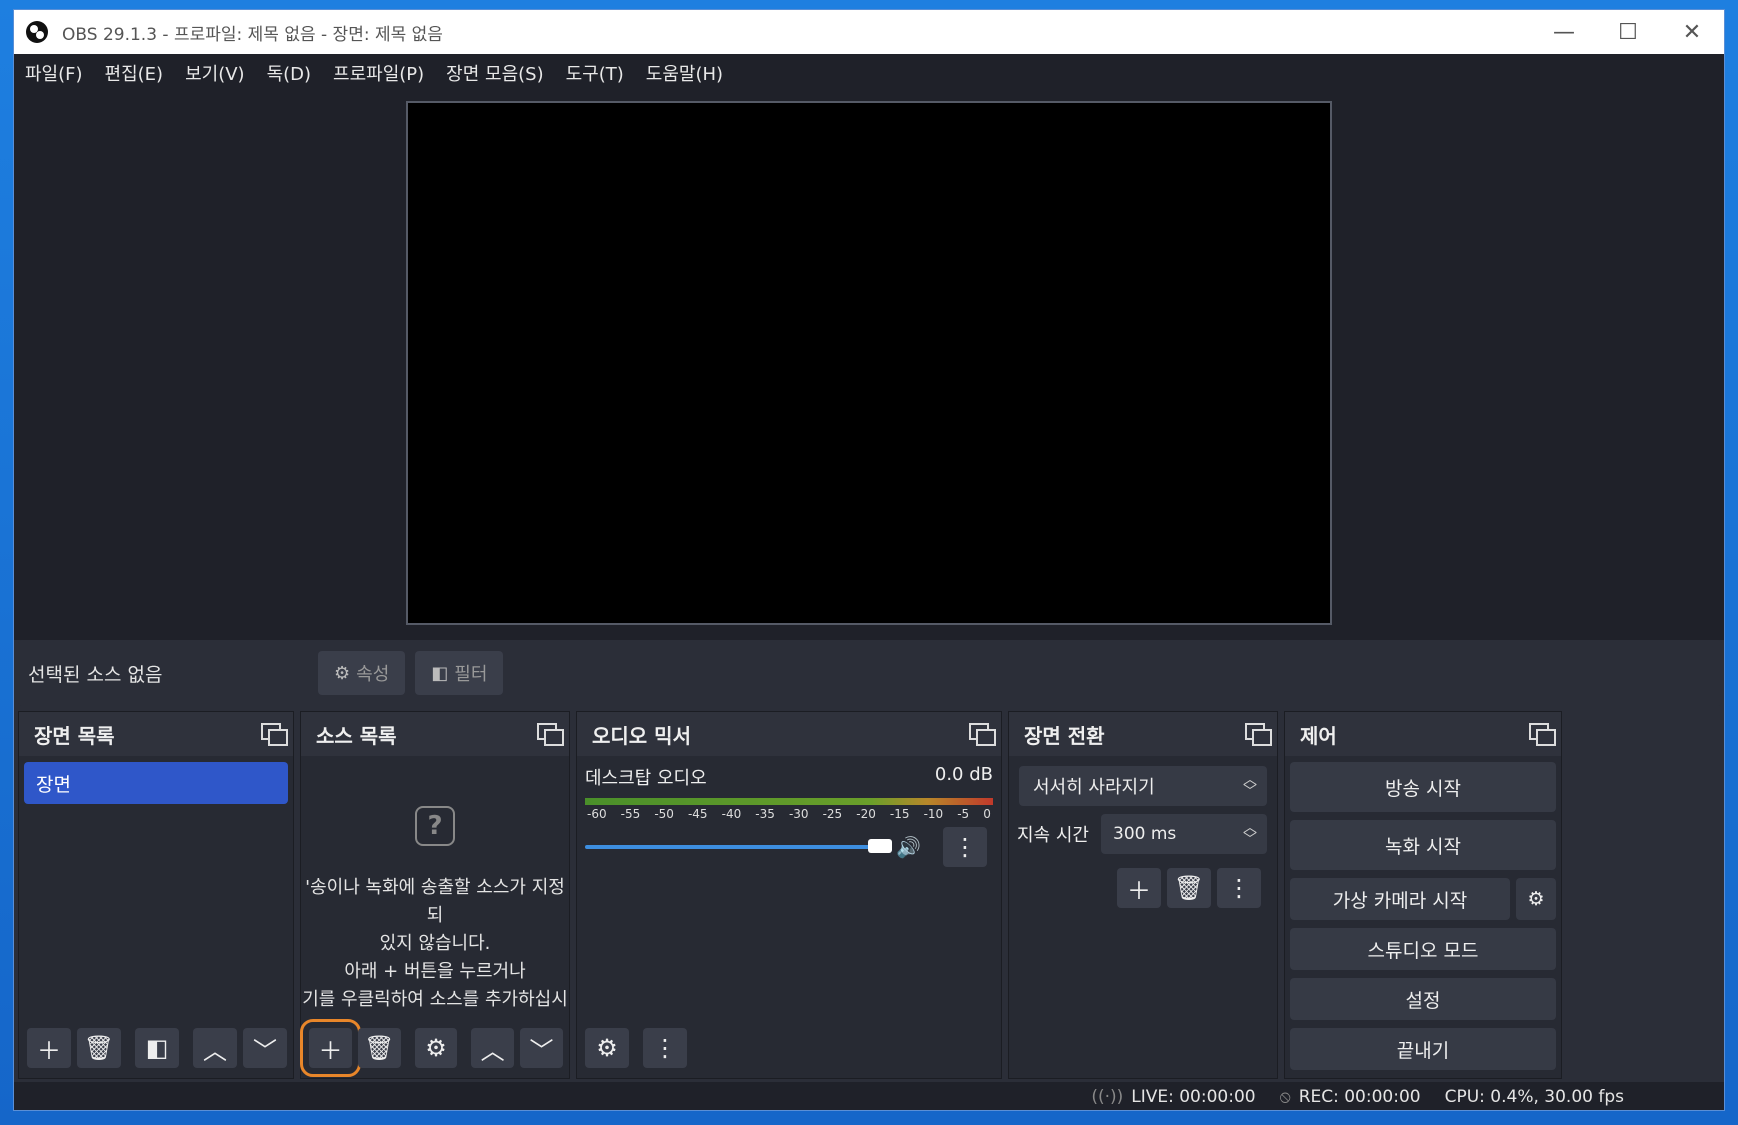 Image resolution: width=1738 pixels, height=1125 pixels. Describe the element at coordinates (1193, 1097) in the screenshot. I see `live-time: LIVE: 00:00:00` at that location.